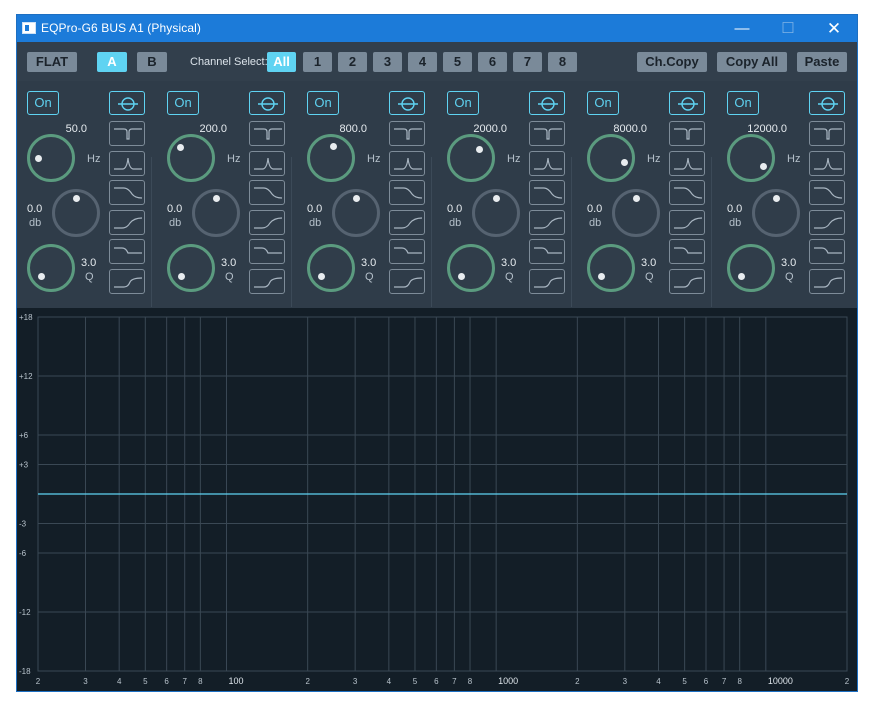 This screenshot has width=874, height=706. I want to click on channel-7-button: 7, so click(527, 62).